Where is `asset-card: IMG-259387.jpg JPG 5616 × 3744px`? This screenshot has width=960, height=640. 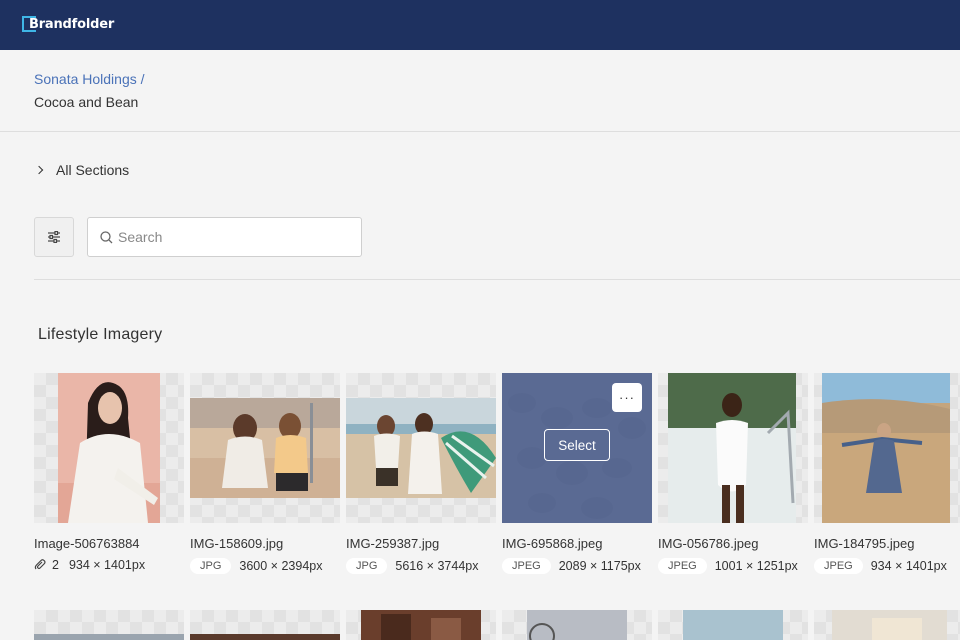 asset-card: IMG-259387.jpg JPG 5616 × 3744px is located at coordinates (421, 473).